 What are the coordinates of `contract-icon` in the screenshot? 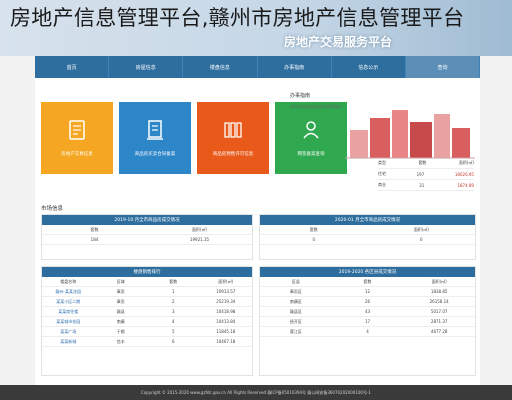 It's located at (155, 130).